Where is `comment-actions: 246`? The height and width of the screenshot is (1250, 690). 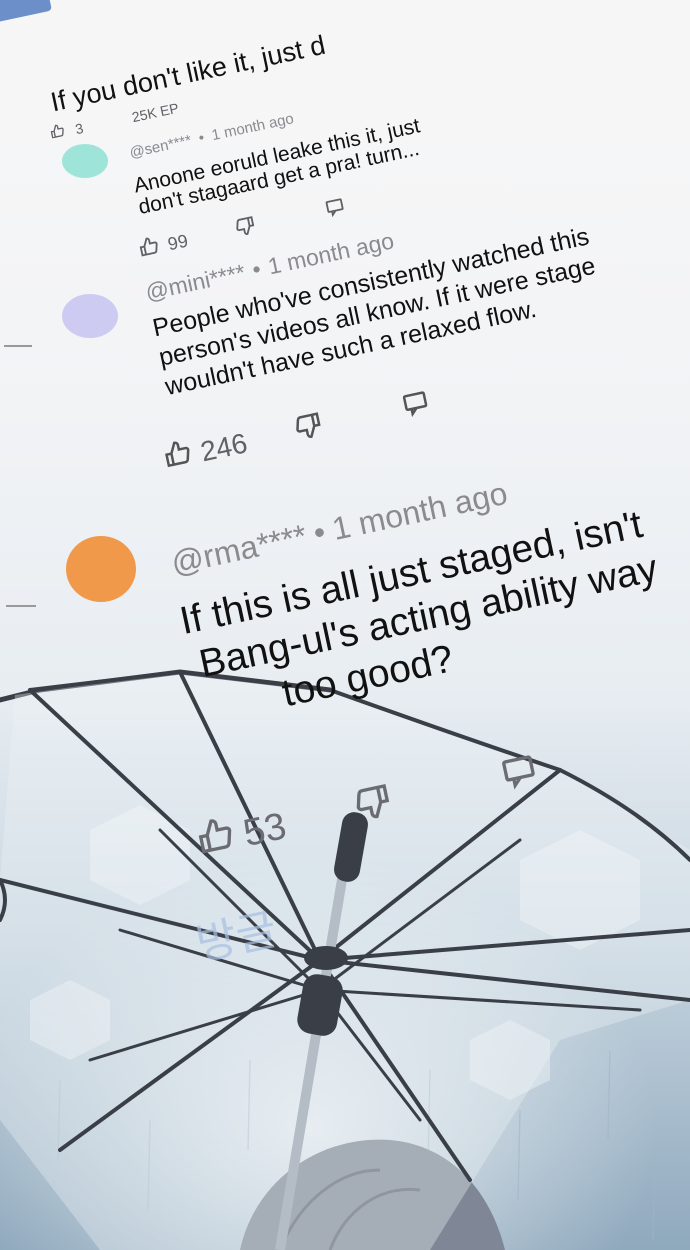 comment-actions: 246 is located at coordinates (297, 431).